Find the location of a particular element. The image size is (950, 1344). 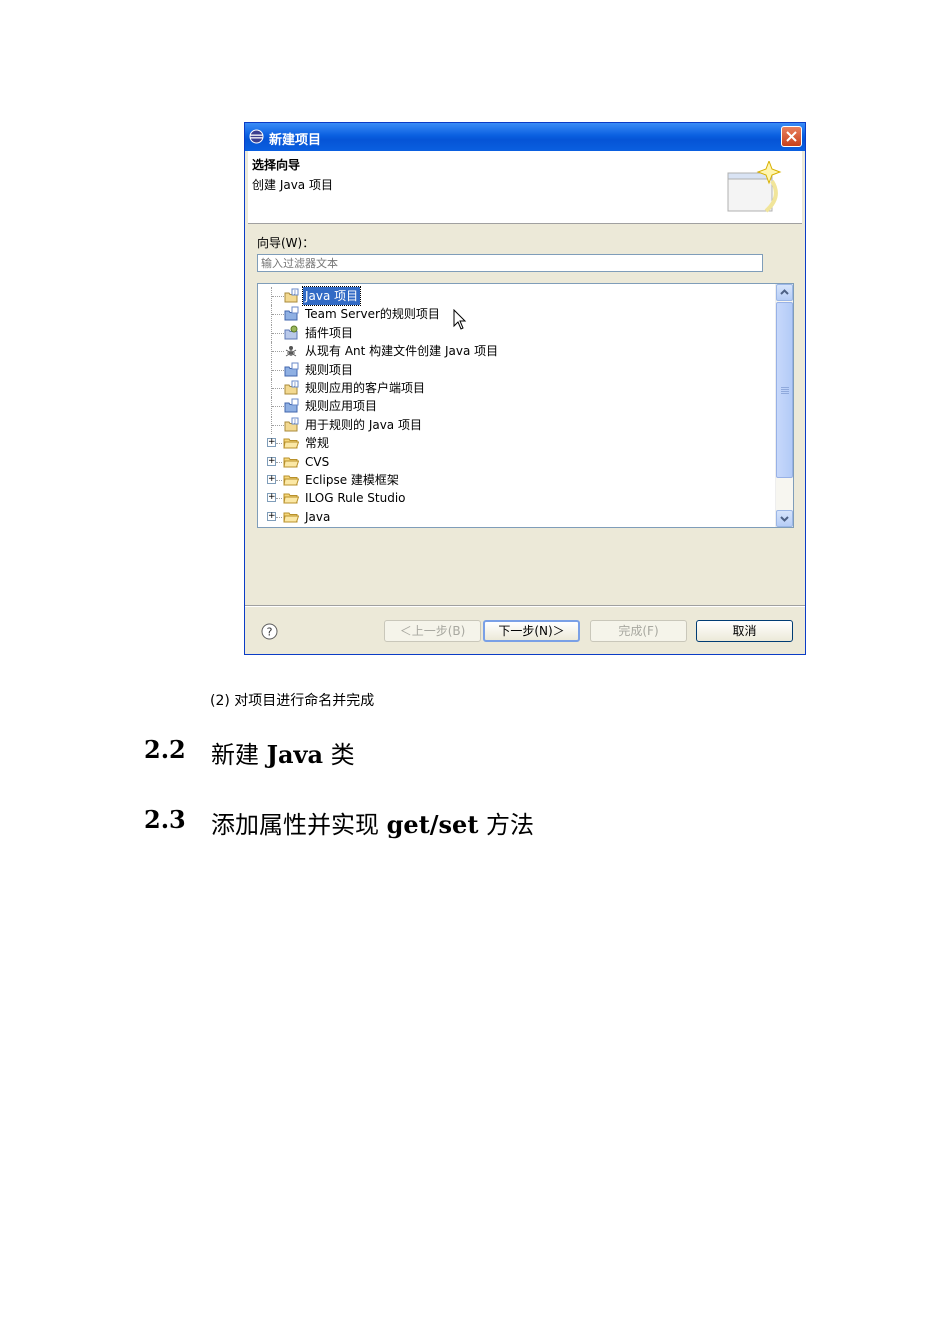

ant-icon is located at coordinates (291, 351).